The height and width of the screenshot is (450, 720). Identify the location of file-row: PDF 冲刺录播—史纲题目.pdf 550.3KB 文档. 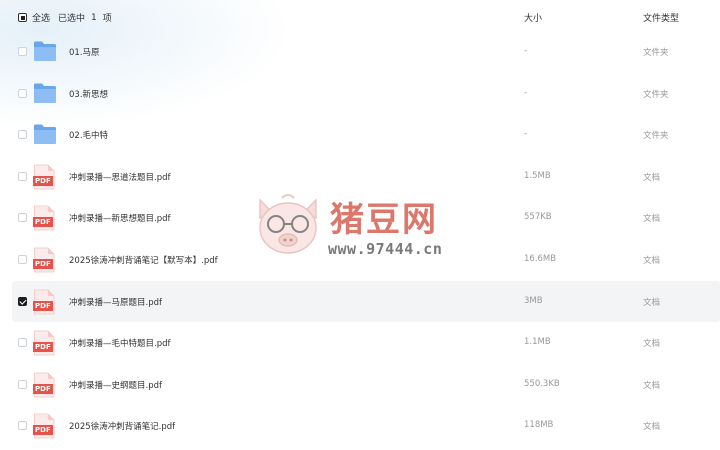
(360, 385).